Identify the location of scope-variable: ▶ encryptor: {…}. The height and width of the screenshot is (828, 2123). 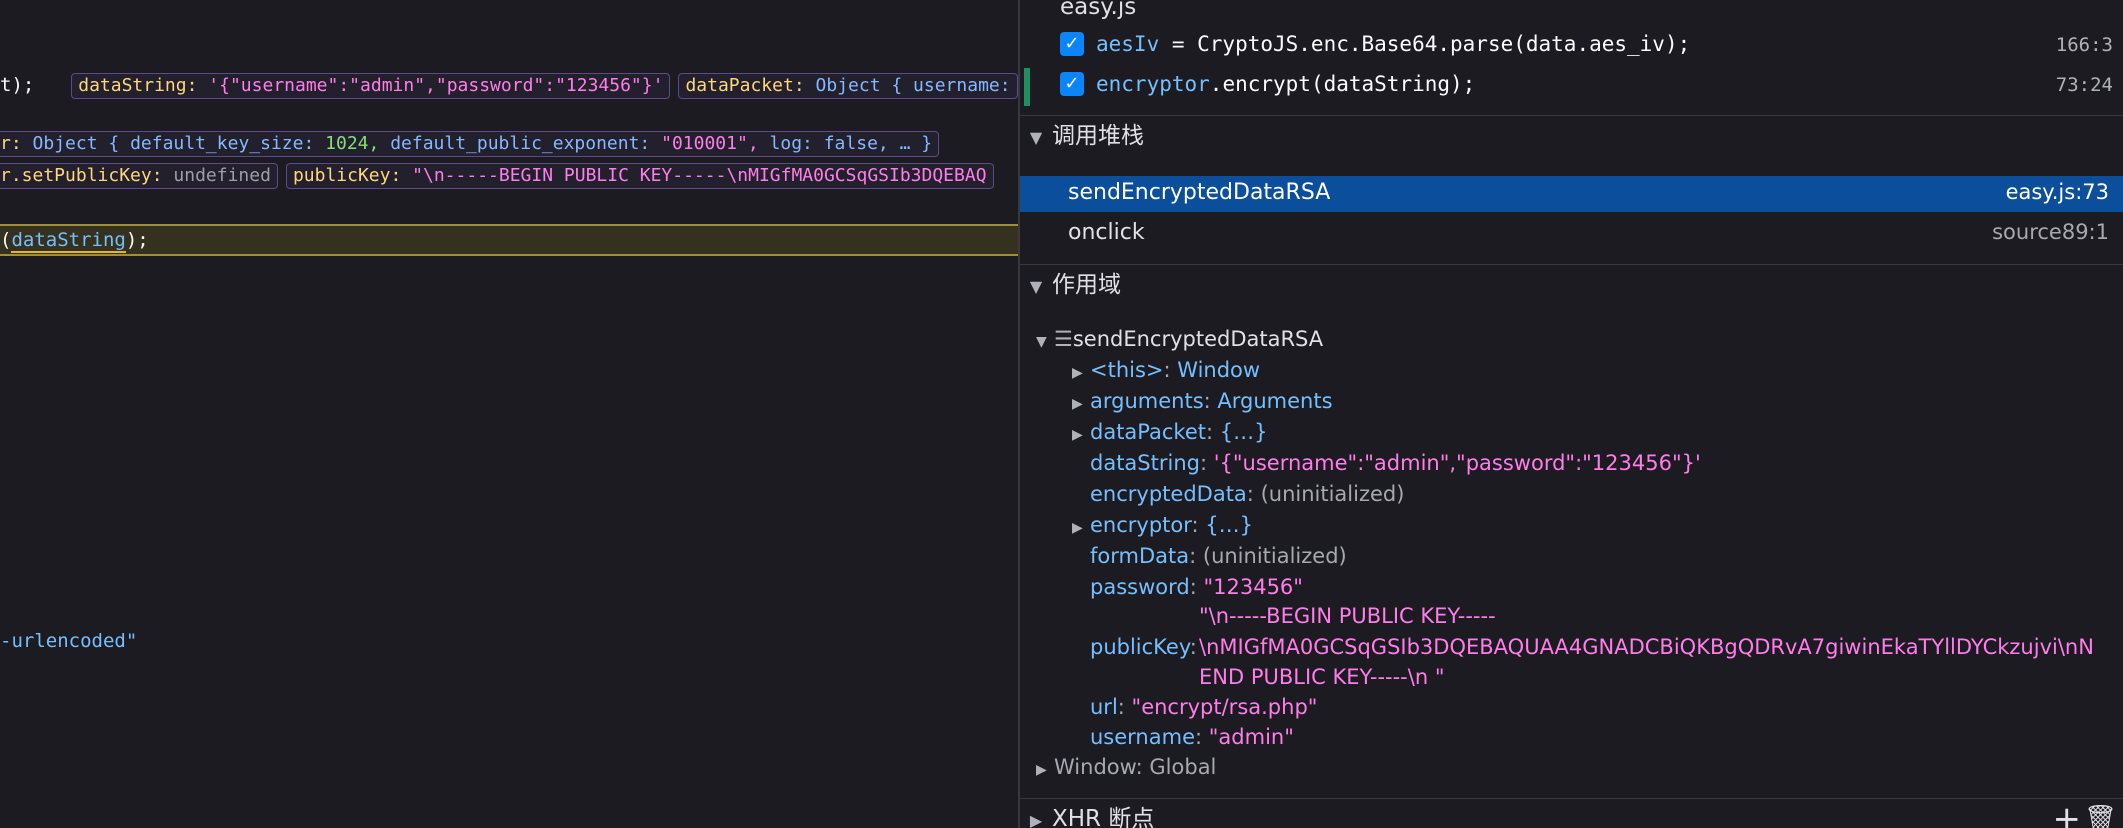
(1162, 526).